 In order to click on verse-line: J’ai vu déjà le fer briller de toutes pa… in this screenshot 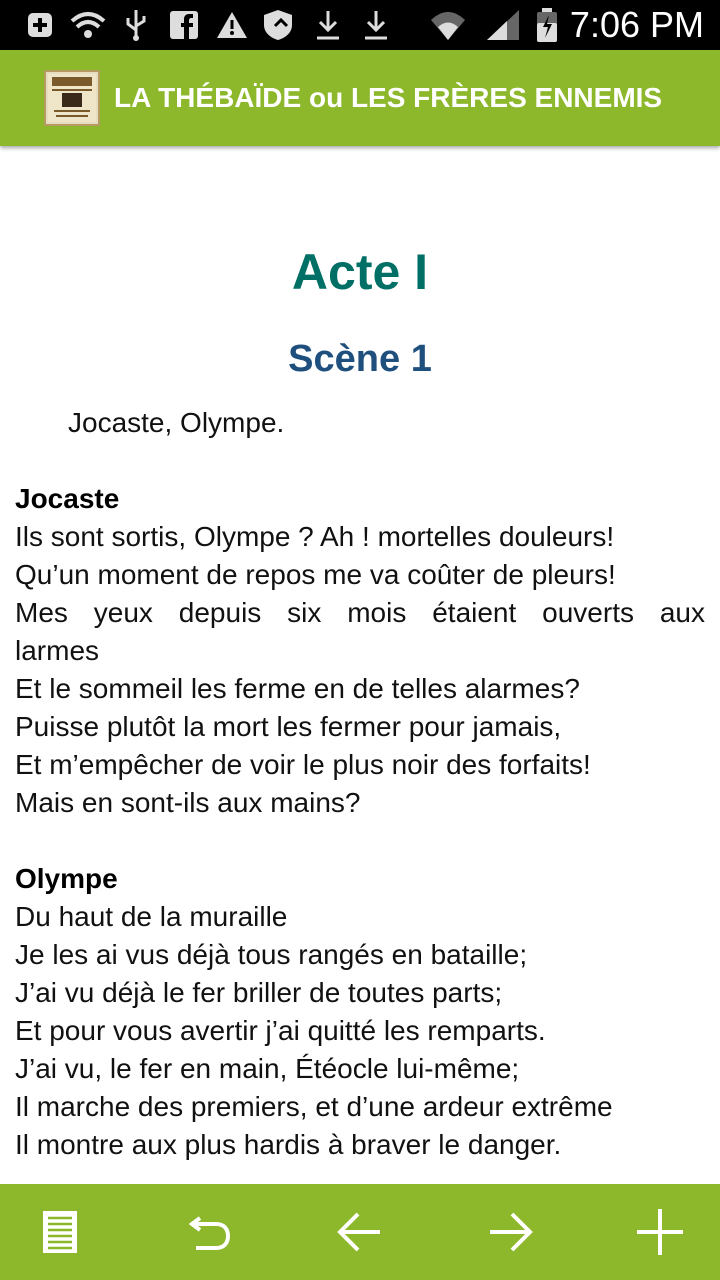, I will do `click(259, 992)`.